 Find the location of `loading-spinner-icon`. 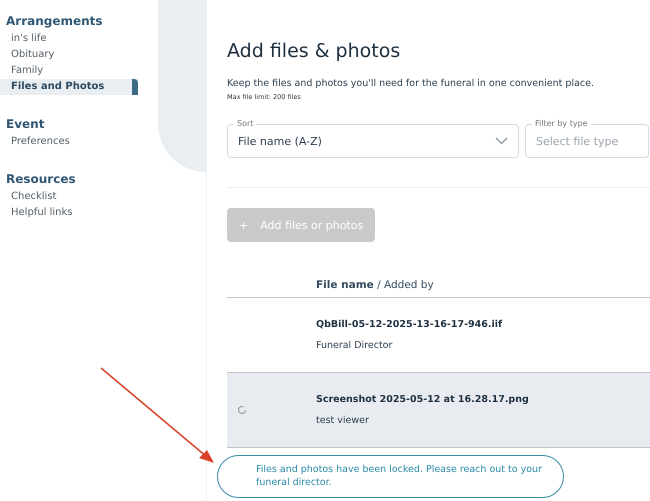

loading-spinner-icon is located at coordinates (242, 410).